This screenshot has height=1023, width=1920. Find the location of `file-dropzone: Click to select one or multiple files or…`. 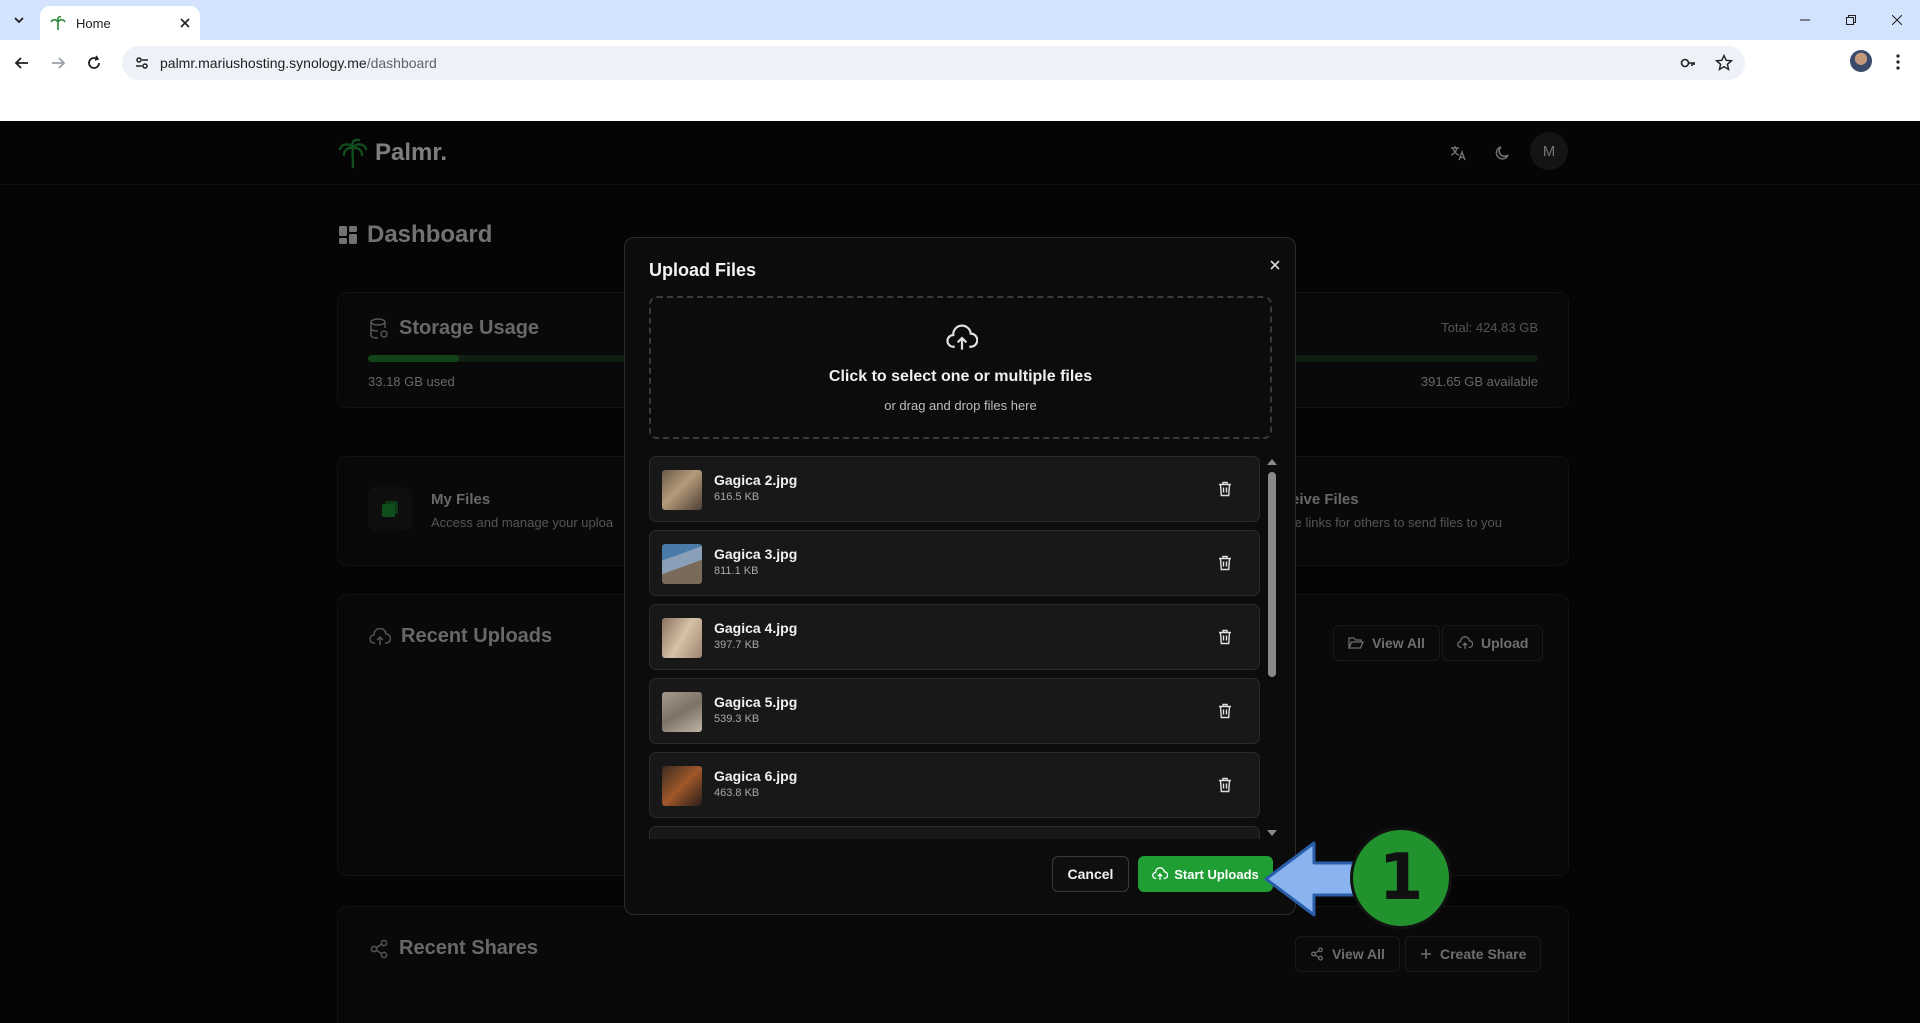

file-dropzone: Click to select one or multiple files or… is located at coordinates (960, 367).